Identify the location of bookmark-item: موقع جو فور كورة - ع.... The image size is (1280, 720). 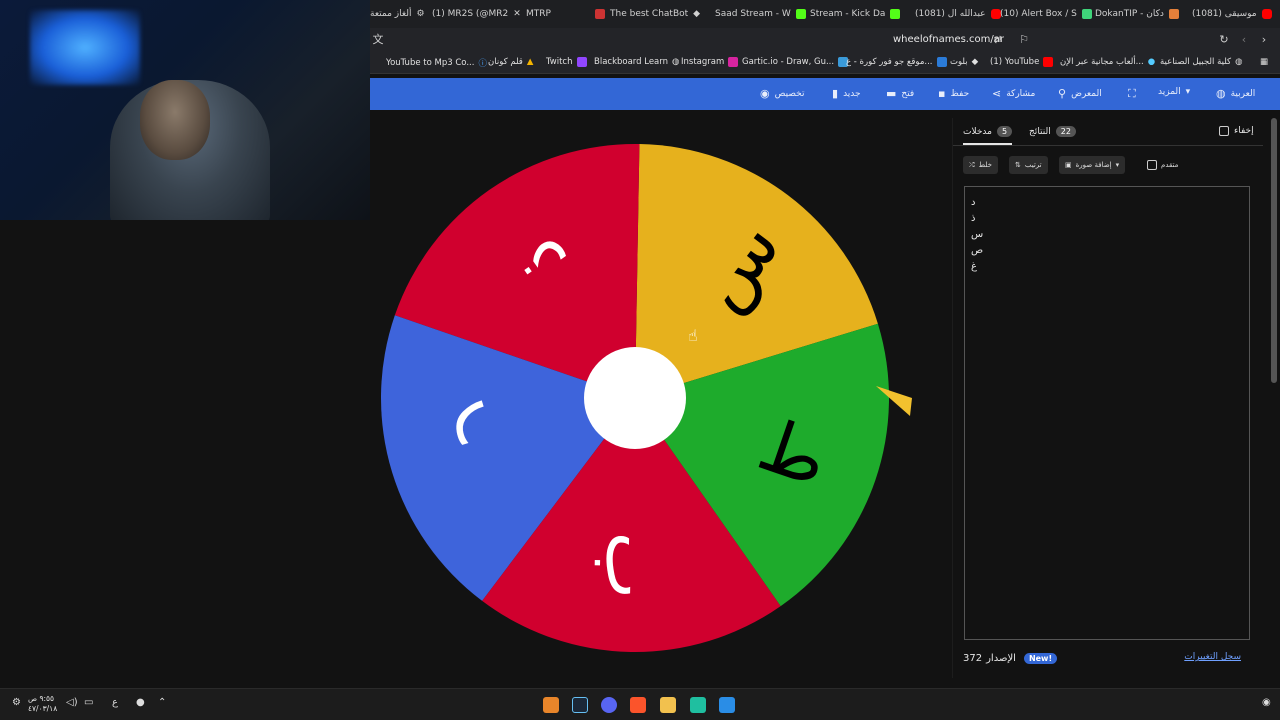
(896, 62).